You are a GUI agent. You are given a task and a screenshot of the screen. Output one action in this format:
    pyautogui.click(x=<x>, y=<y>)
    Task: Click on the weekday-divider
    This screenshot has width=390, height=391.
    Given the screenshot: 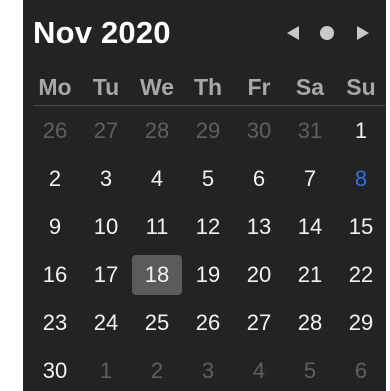 What is the action you would take?
    pyautogui.click(x=209, y=105)
    